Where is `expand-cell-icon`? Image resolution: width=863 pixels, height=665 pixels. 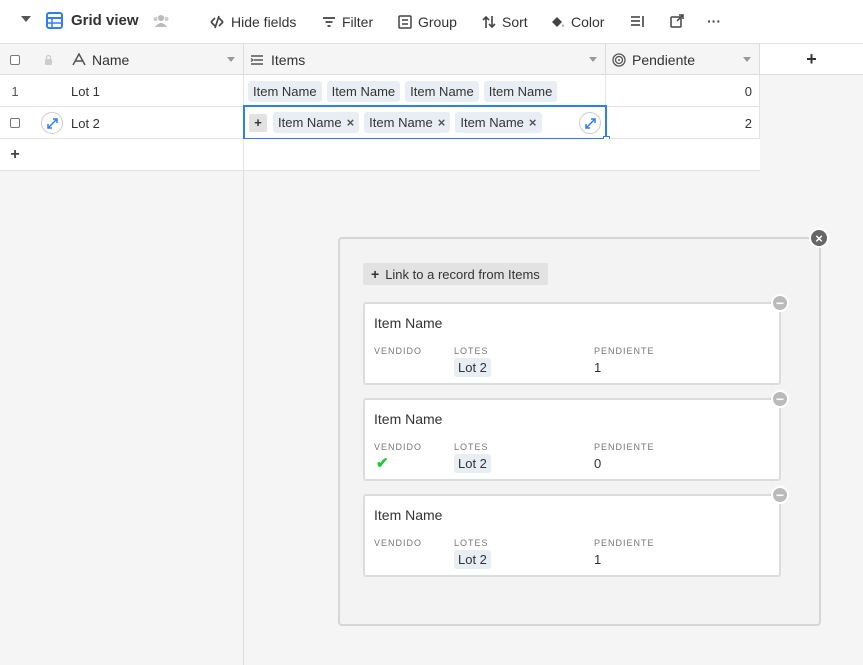 expand-cell-icon is located at coordinates (590, 123).